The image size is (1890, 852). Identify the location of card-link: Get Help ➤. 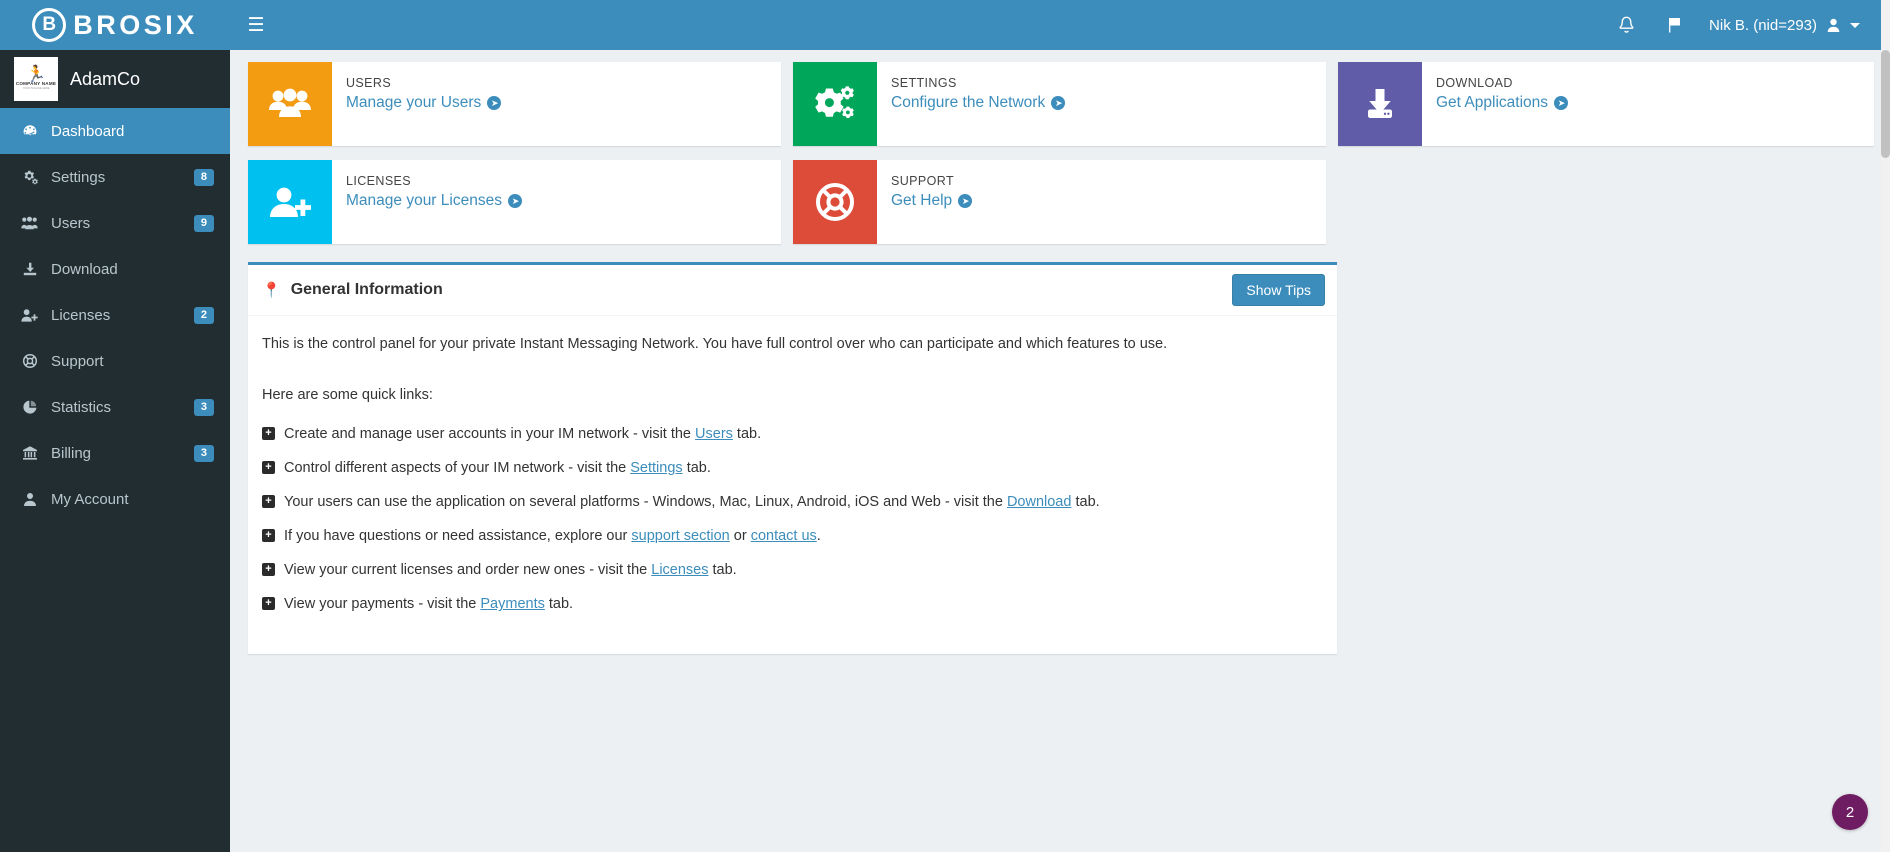
(932, 201).